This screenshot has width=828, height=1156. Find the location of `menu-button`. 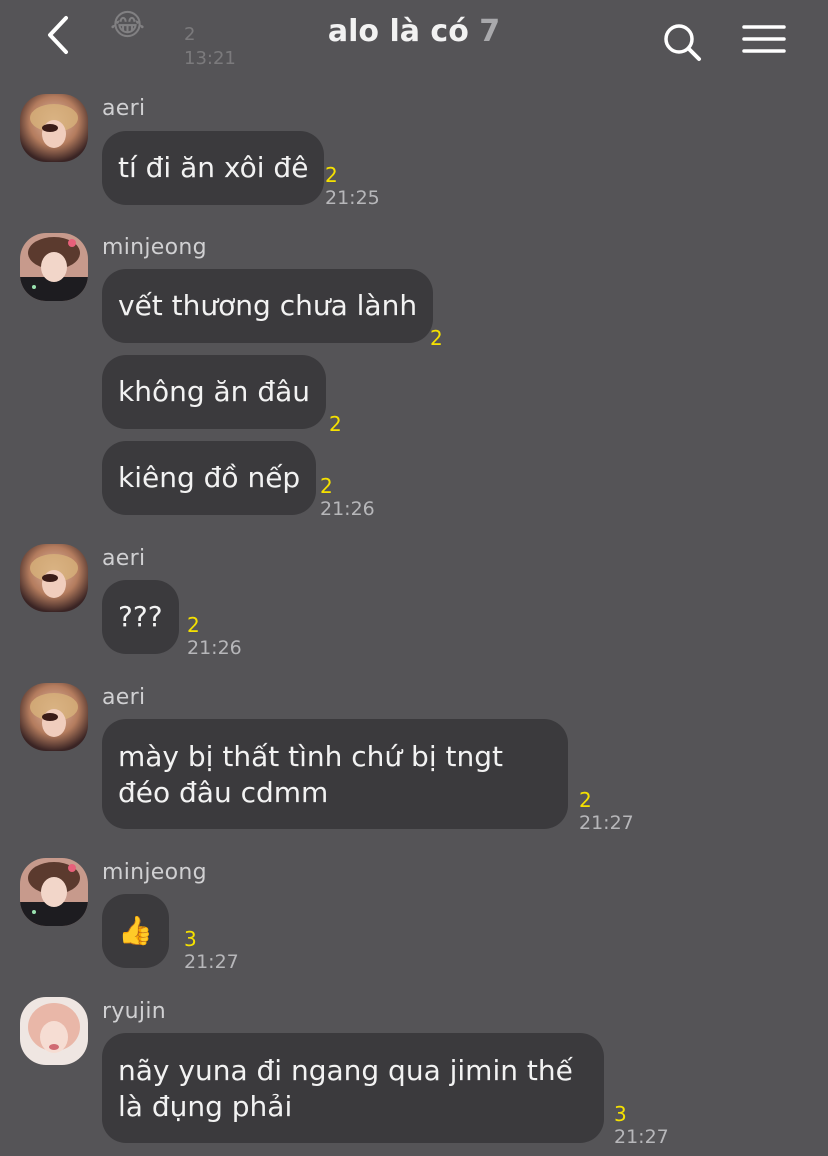

menu-button is located at coordinates (764, 42).